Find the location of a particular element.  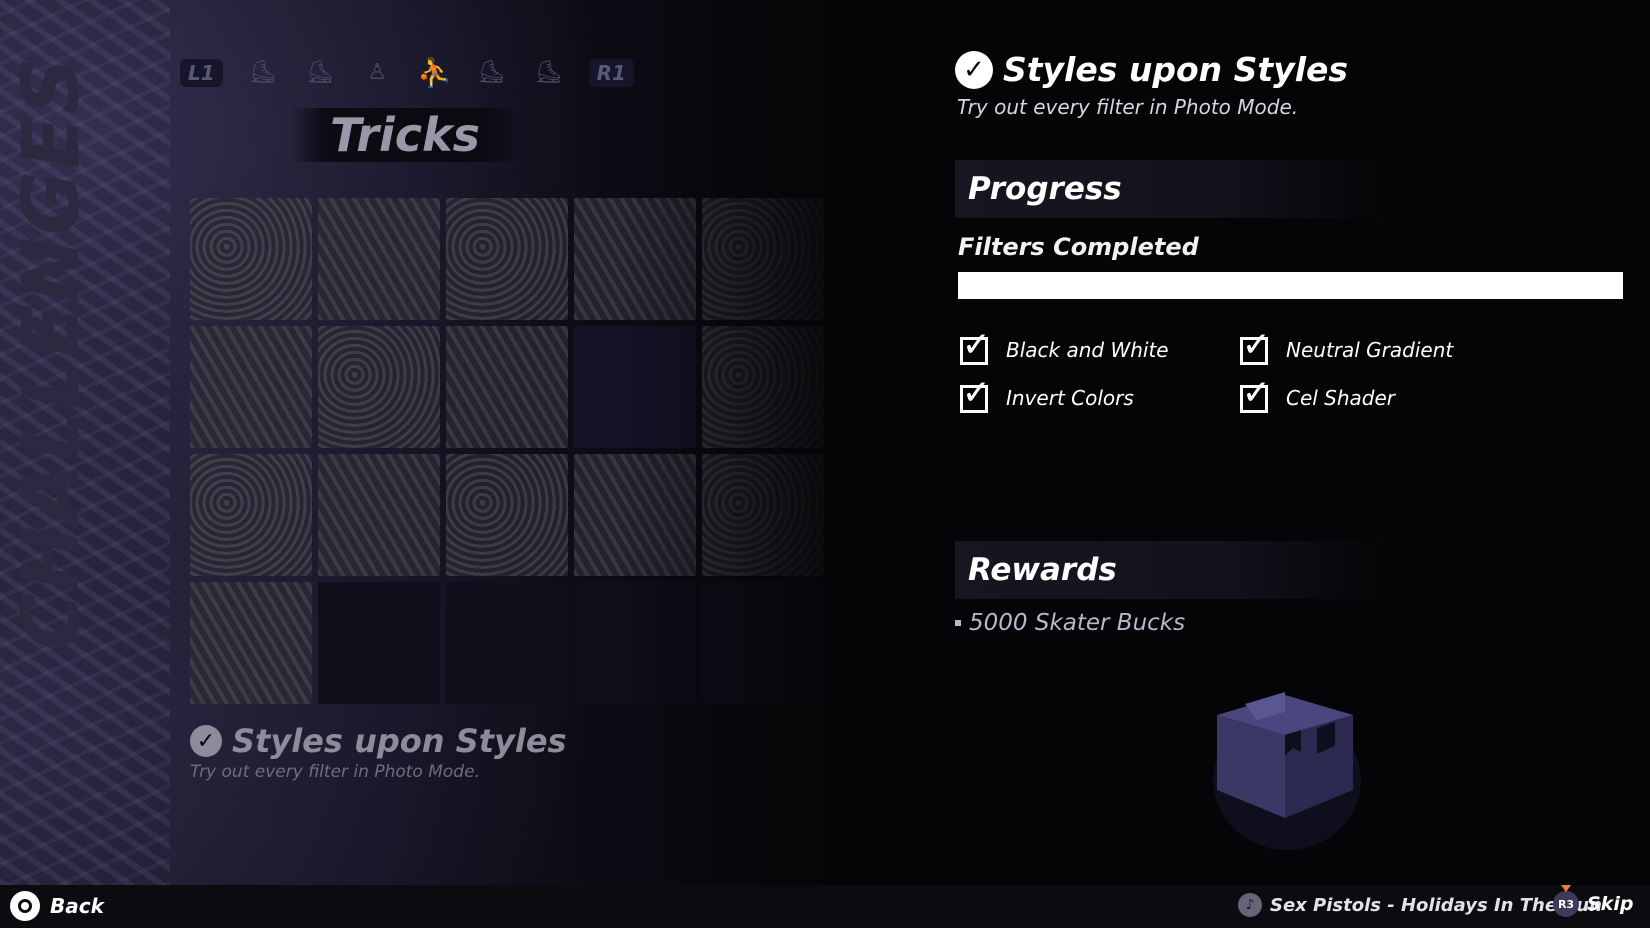

rewards-header: Rewards is located at coordinates (1170, 570).